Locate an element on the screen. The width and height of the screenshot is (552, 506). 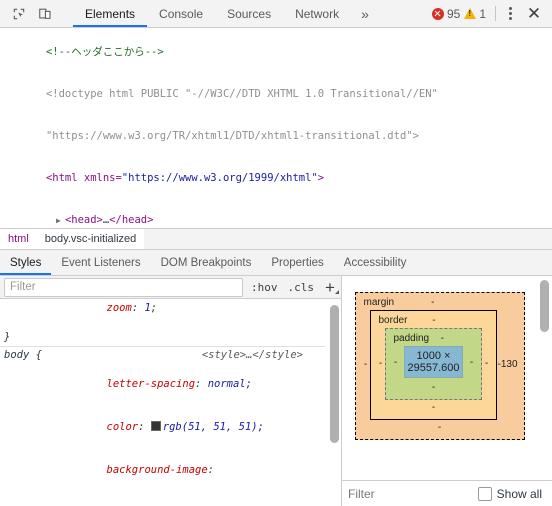
tab-event-listeners: Event Listeners is located at coordinates (100, 262).